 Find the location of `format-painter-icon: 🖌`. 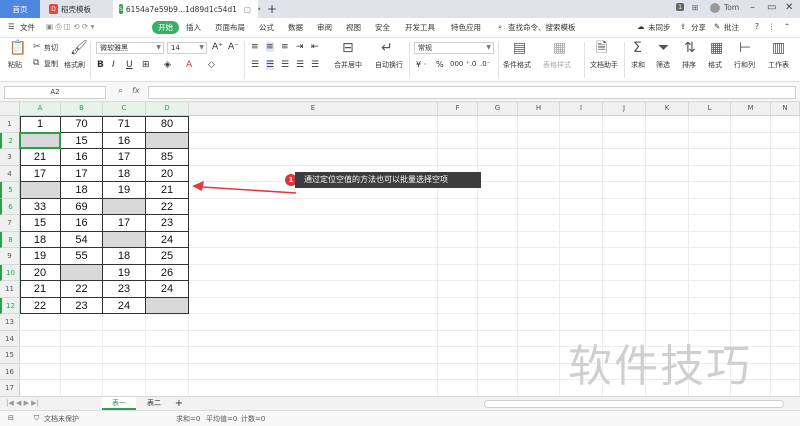

format-painter-icon: 🖌 is located at coordinates (79, 48).